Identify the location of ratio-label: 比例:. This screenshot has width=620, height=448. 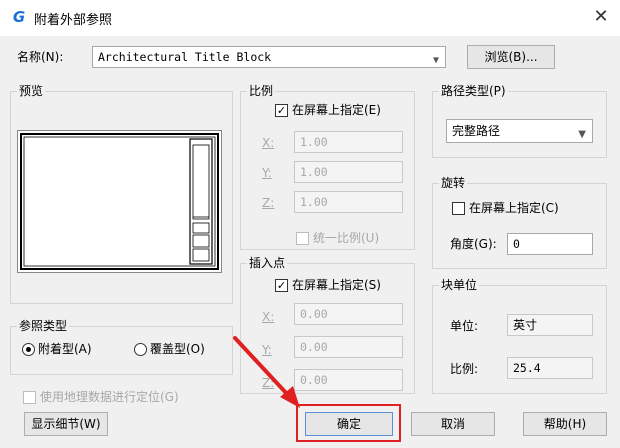
(464, 369).